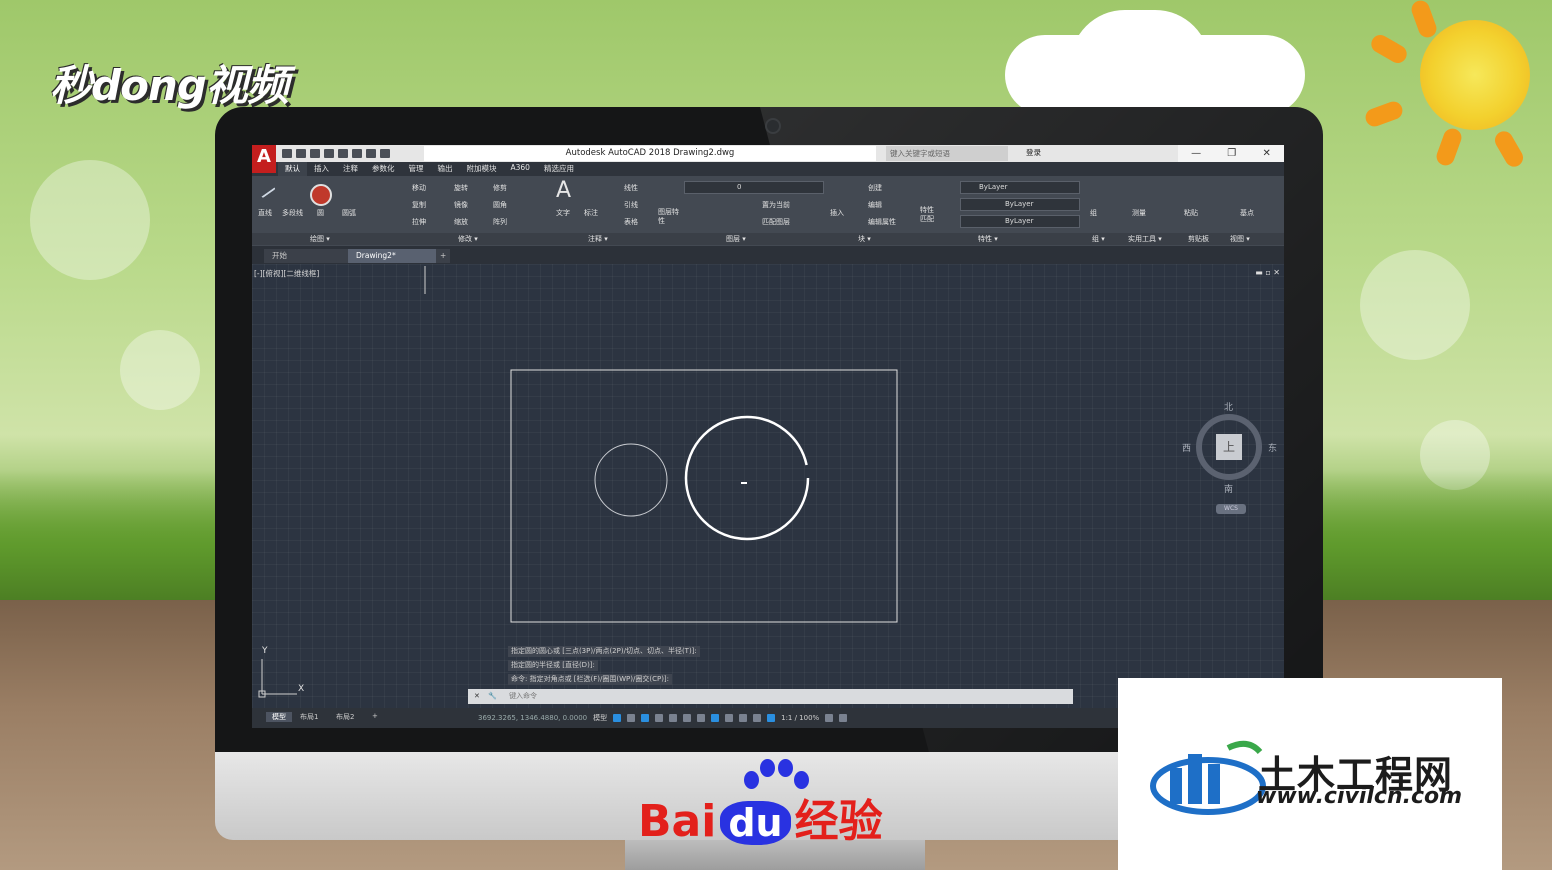 The width and height of the screenshot is (1552, 870). What do you see at coordinates (492, 696) in the screenshot?
I see `wrench-icon: 🔧` at bounding box center [492, 696].